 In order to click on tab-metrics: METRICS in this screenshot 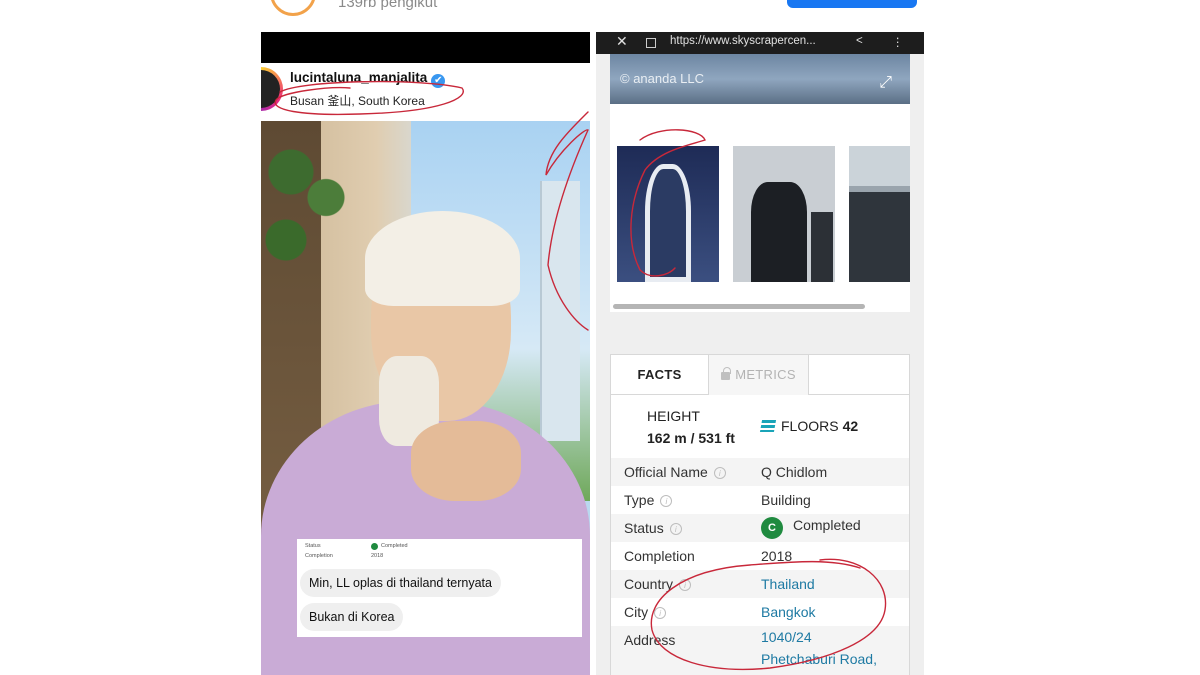, I will do `click(759, 375)`.